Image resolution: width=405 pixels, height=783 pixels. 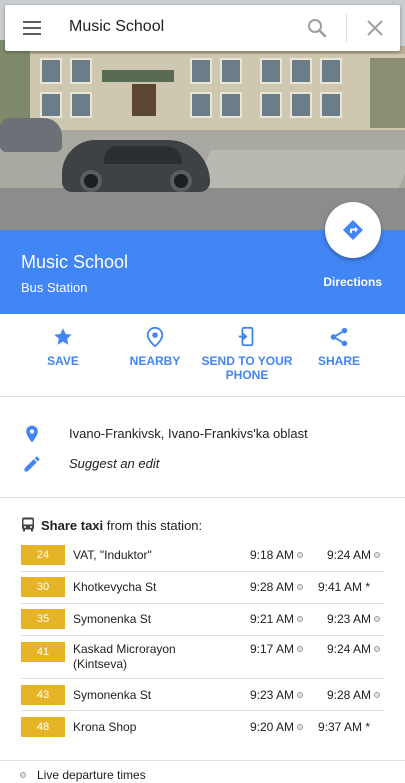 I want to click on departure-time: 9:18 AM, so click(x=277, y=555).